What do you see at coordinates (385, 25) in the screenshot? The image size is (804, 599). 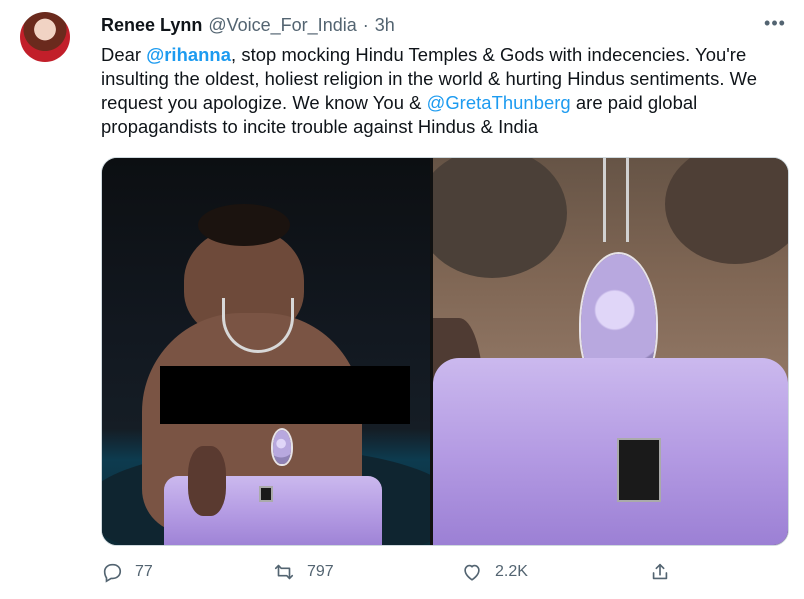 I see `tweet-timestamp: 3h` at bounding box center [385, 25].